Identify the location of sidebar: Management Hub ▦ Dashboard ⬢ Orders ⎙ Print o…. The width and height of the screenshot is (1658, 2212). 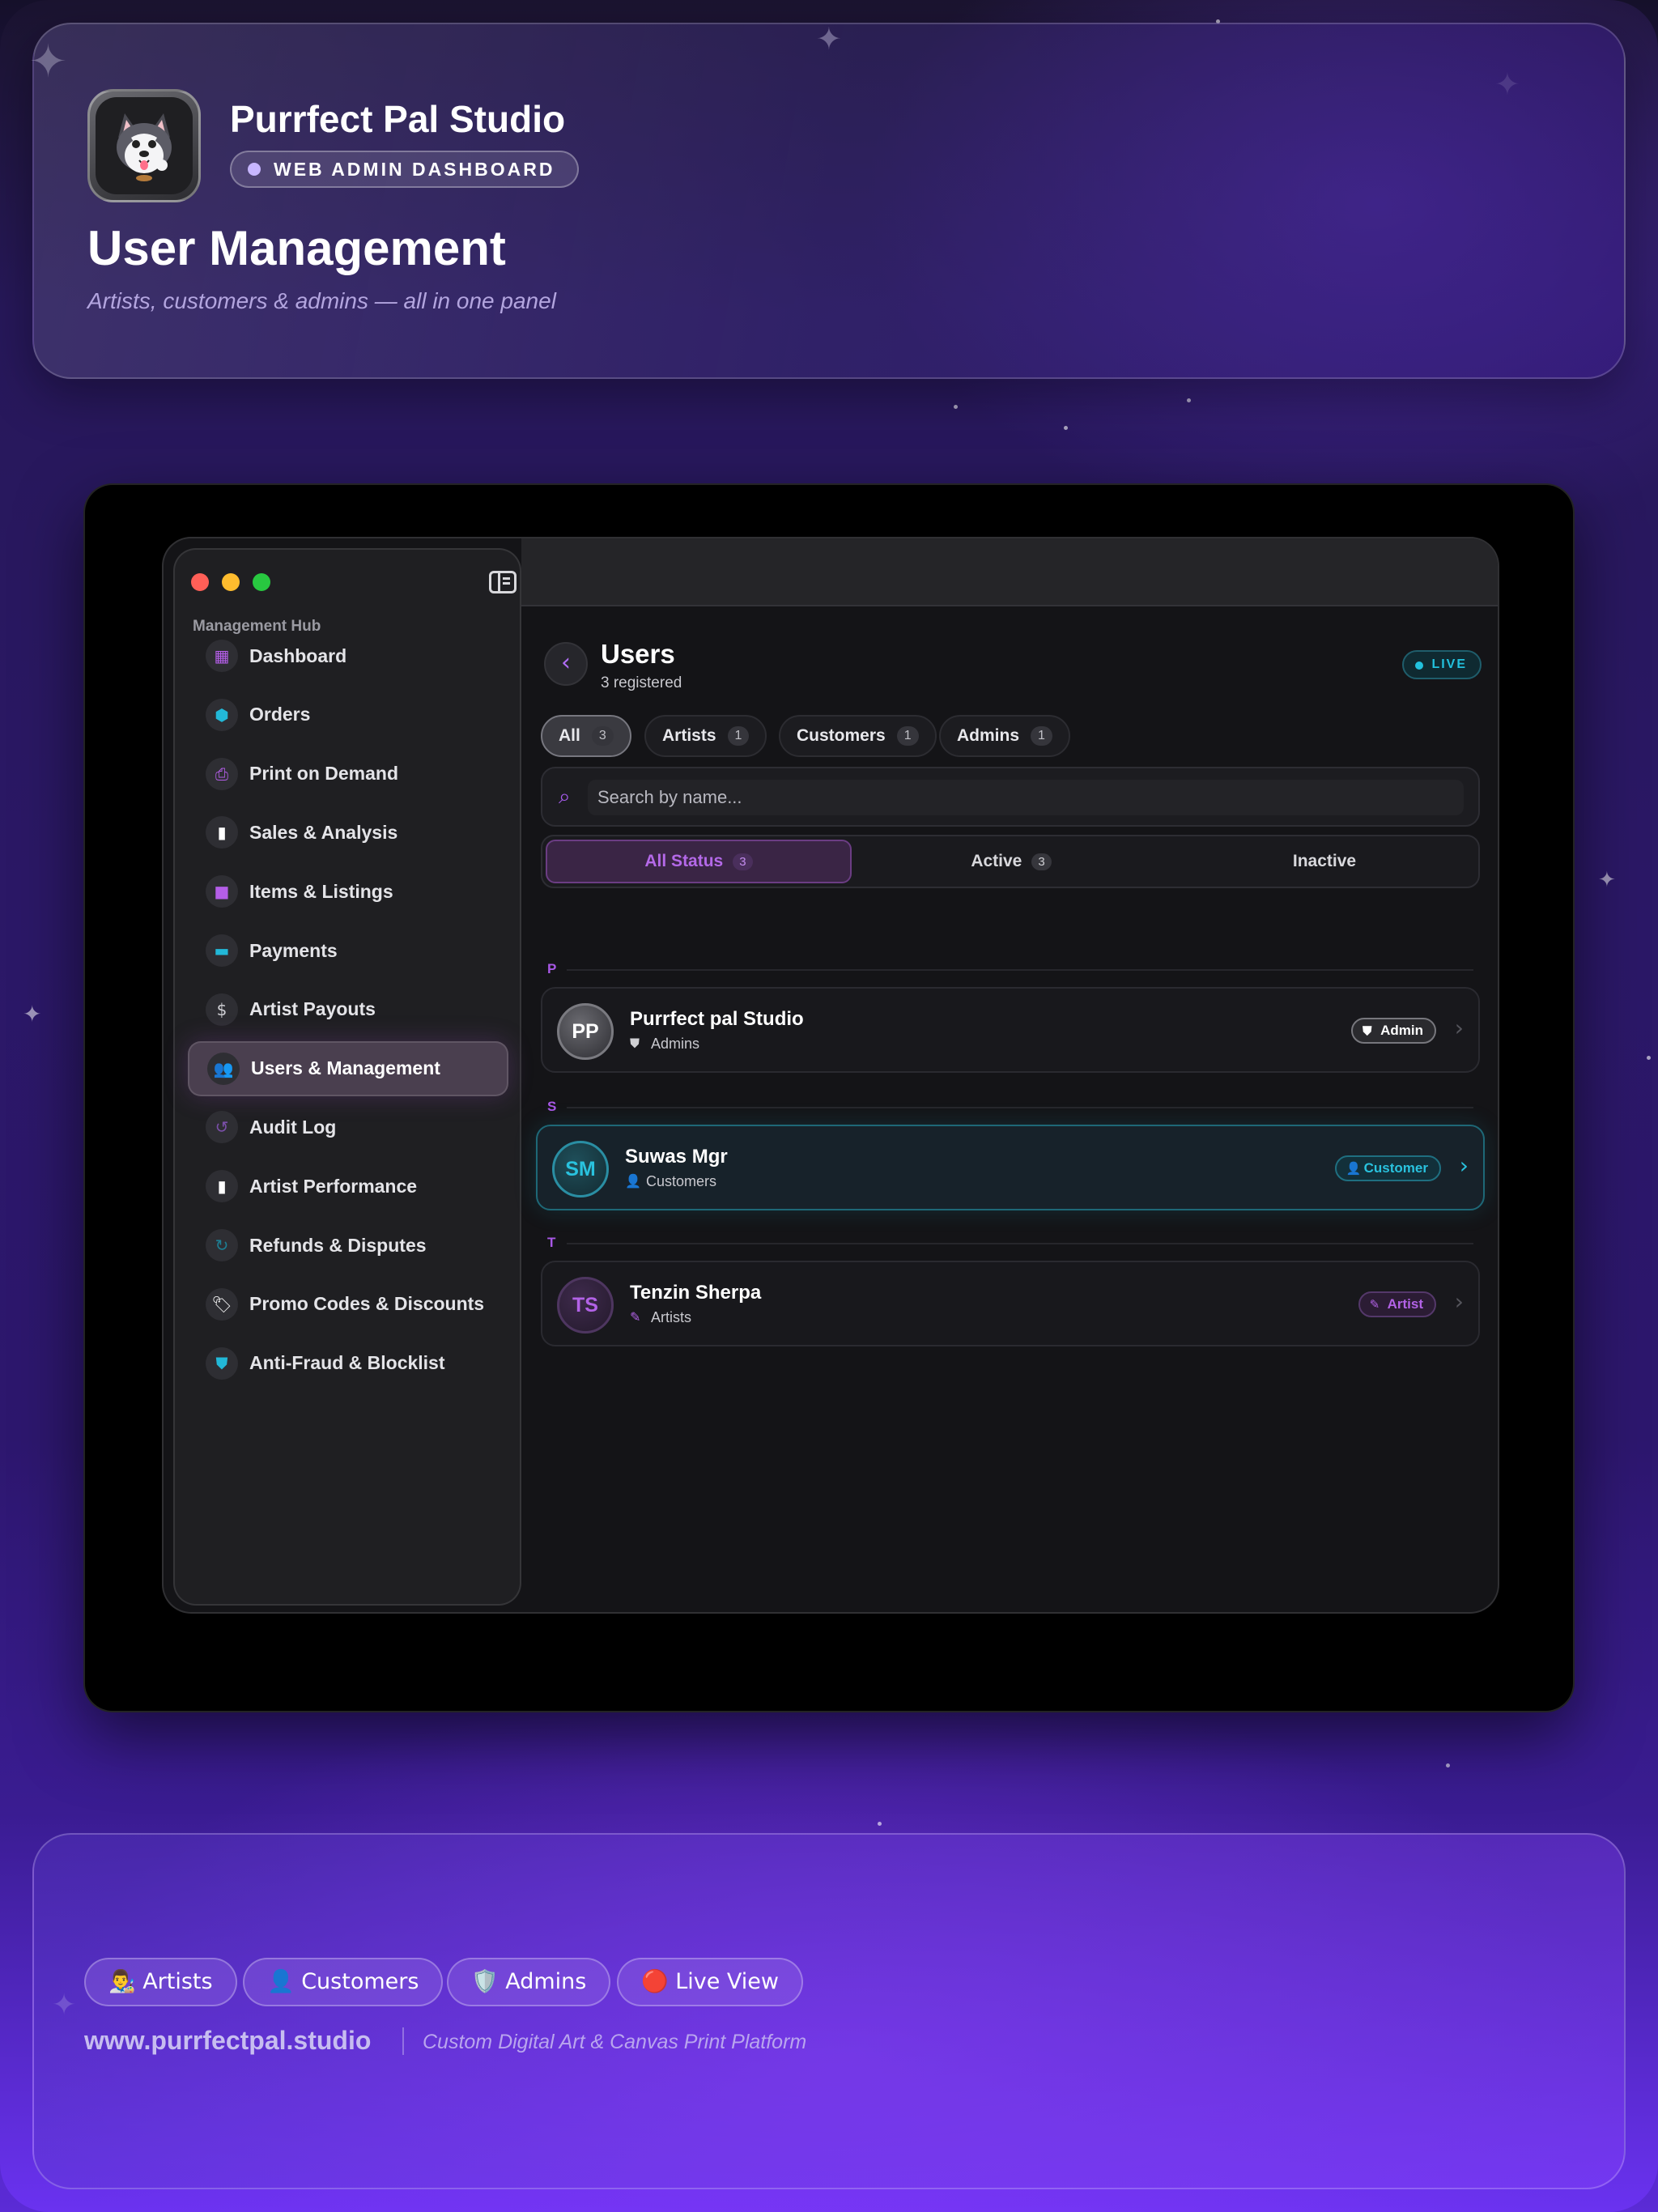
(347, 1077).